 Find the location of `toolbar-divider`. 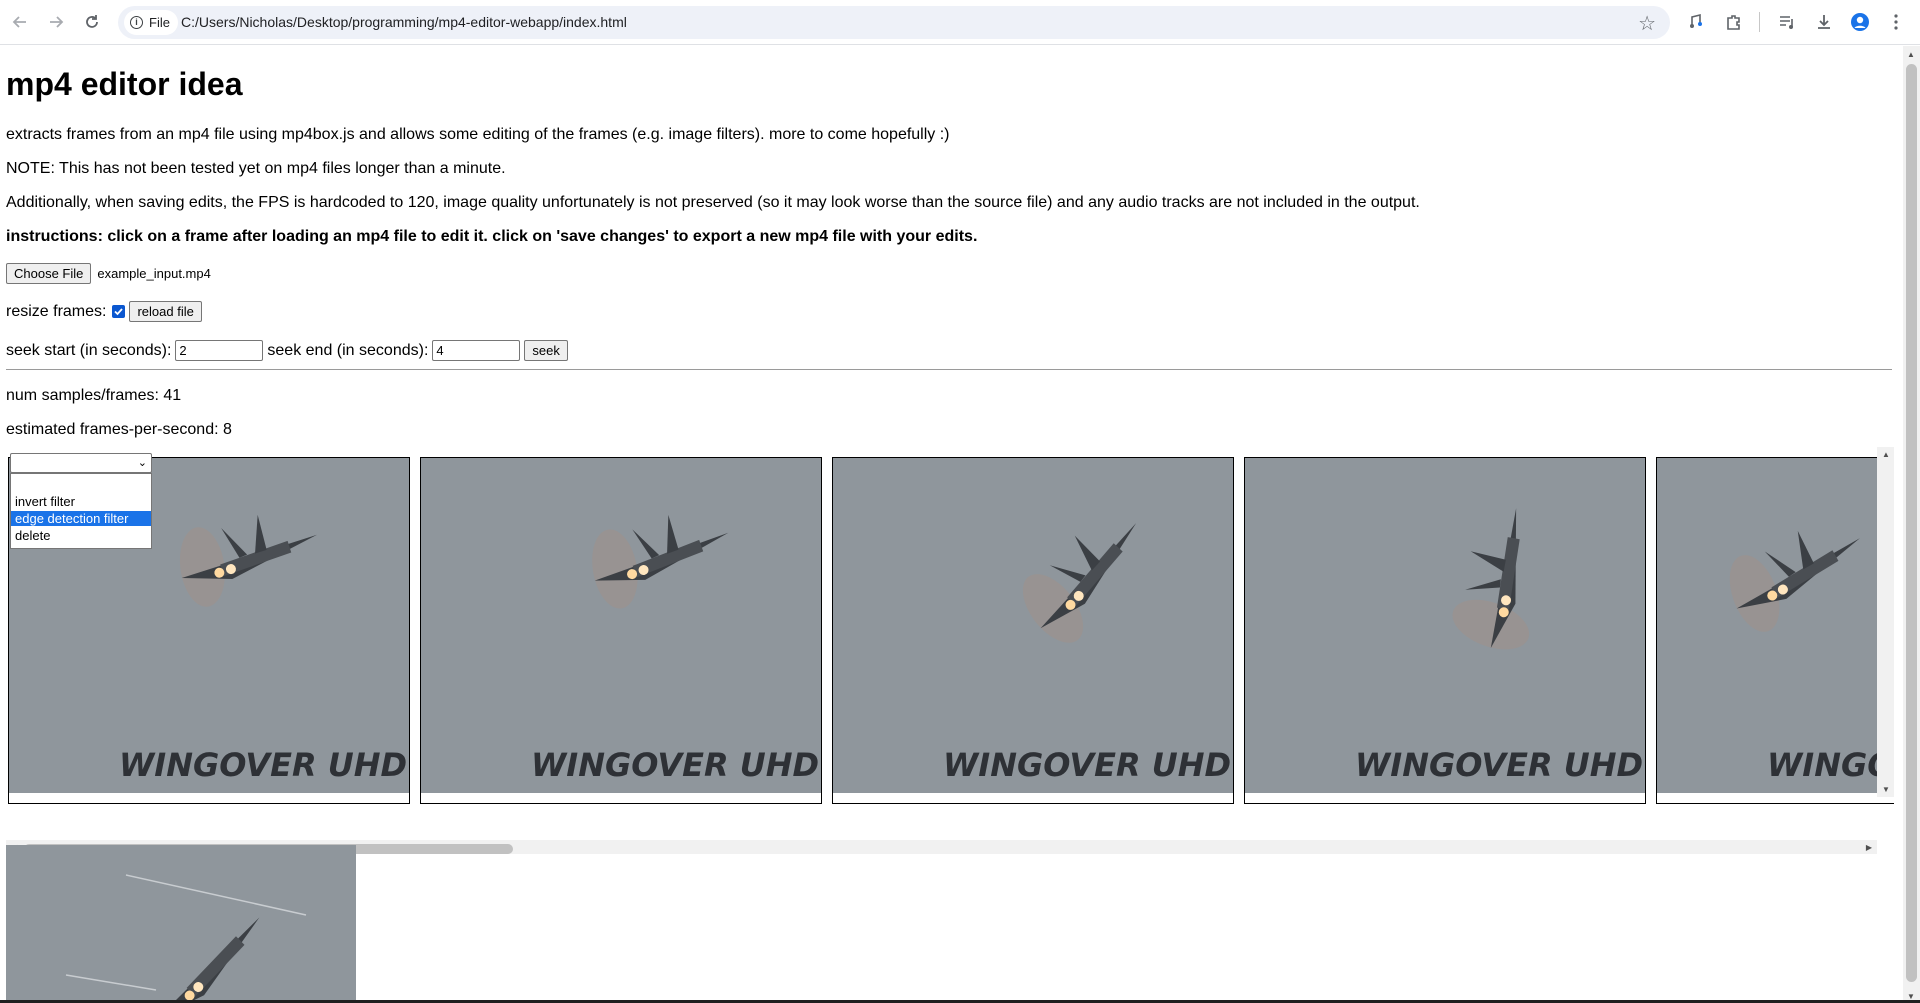

toolbar-divider is located at coordinates (1759, 22).